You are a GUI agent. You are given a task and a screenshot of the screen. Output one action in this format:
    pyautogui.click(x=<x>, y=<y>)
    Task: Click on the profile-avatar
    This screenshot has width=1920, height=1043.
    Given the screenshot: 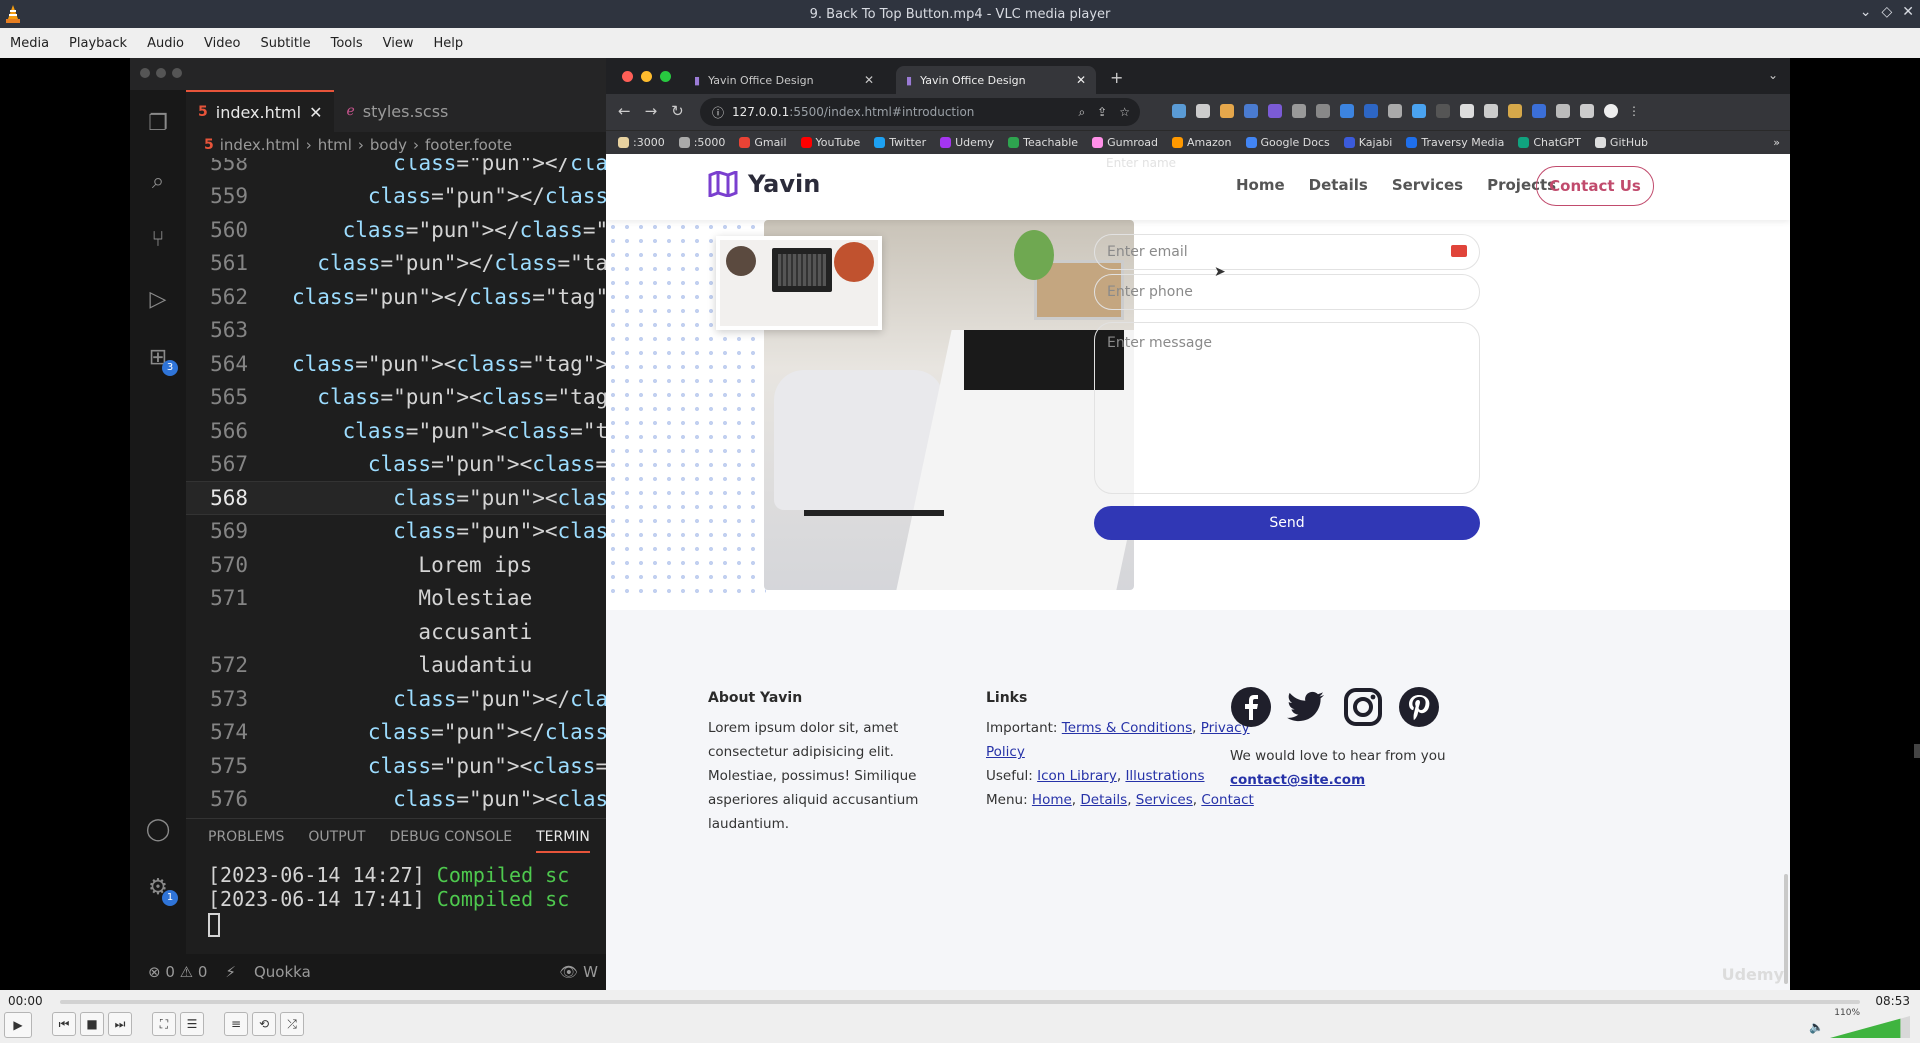 What is the action you would take?
    pyautogui.click(x=1611, y=111)
    